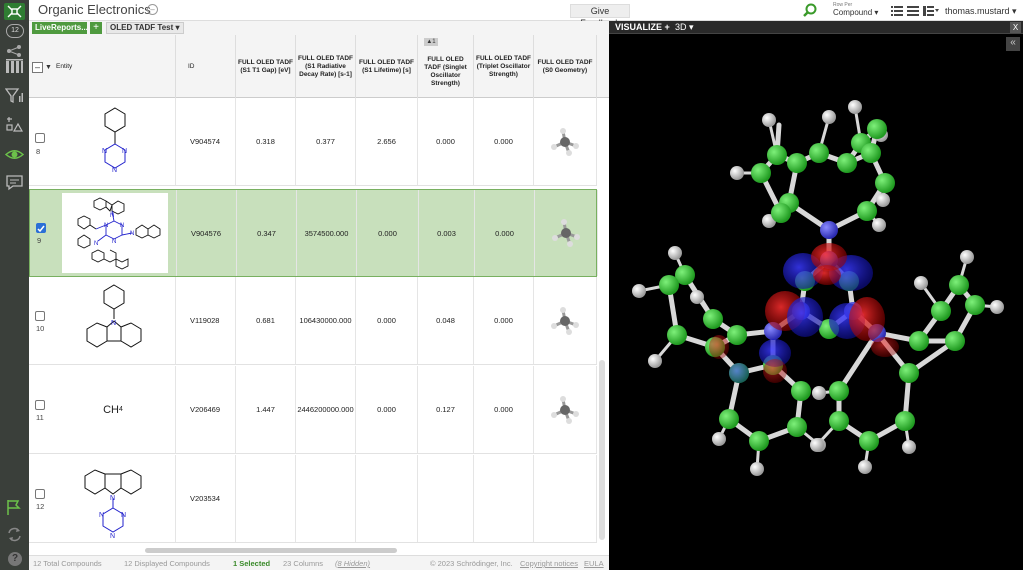  I want to click on add-tab-button: +, so click(96, 28).